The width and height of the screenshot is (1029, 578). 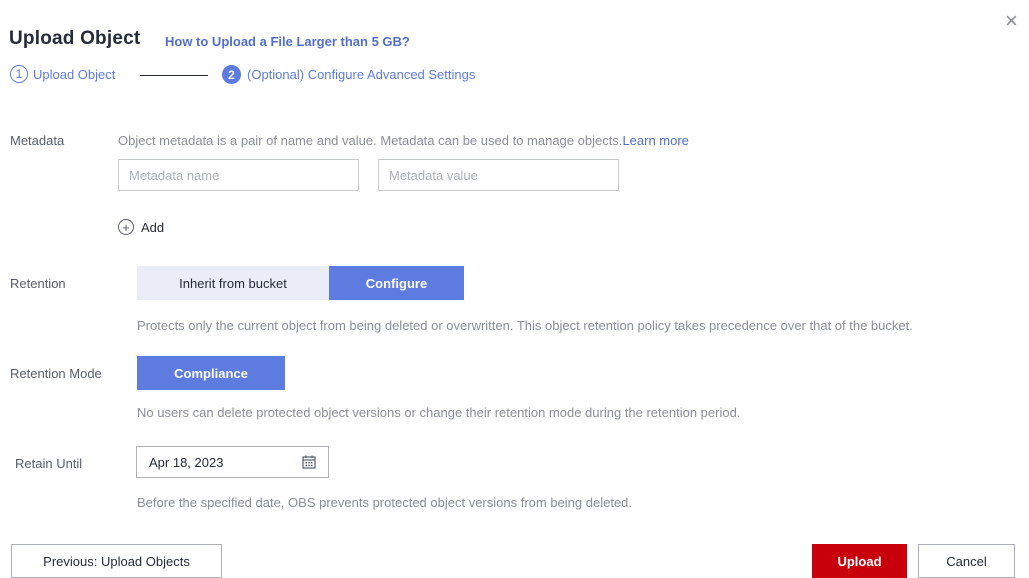 What do you see at coordinates (396, 283) in the screenshot?
I see `retention-option-configure: Configure` at bounding box center [396, 283].